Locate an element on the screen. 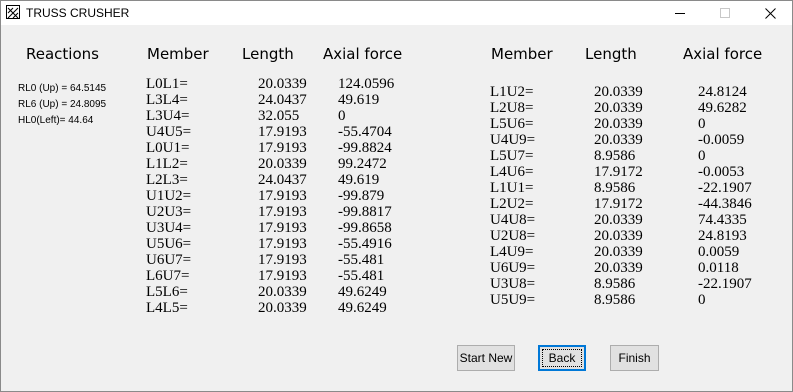  table-cell-length: 32.055 is located at coordinates (279, 116).